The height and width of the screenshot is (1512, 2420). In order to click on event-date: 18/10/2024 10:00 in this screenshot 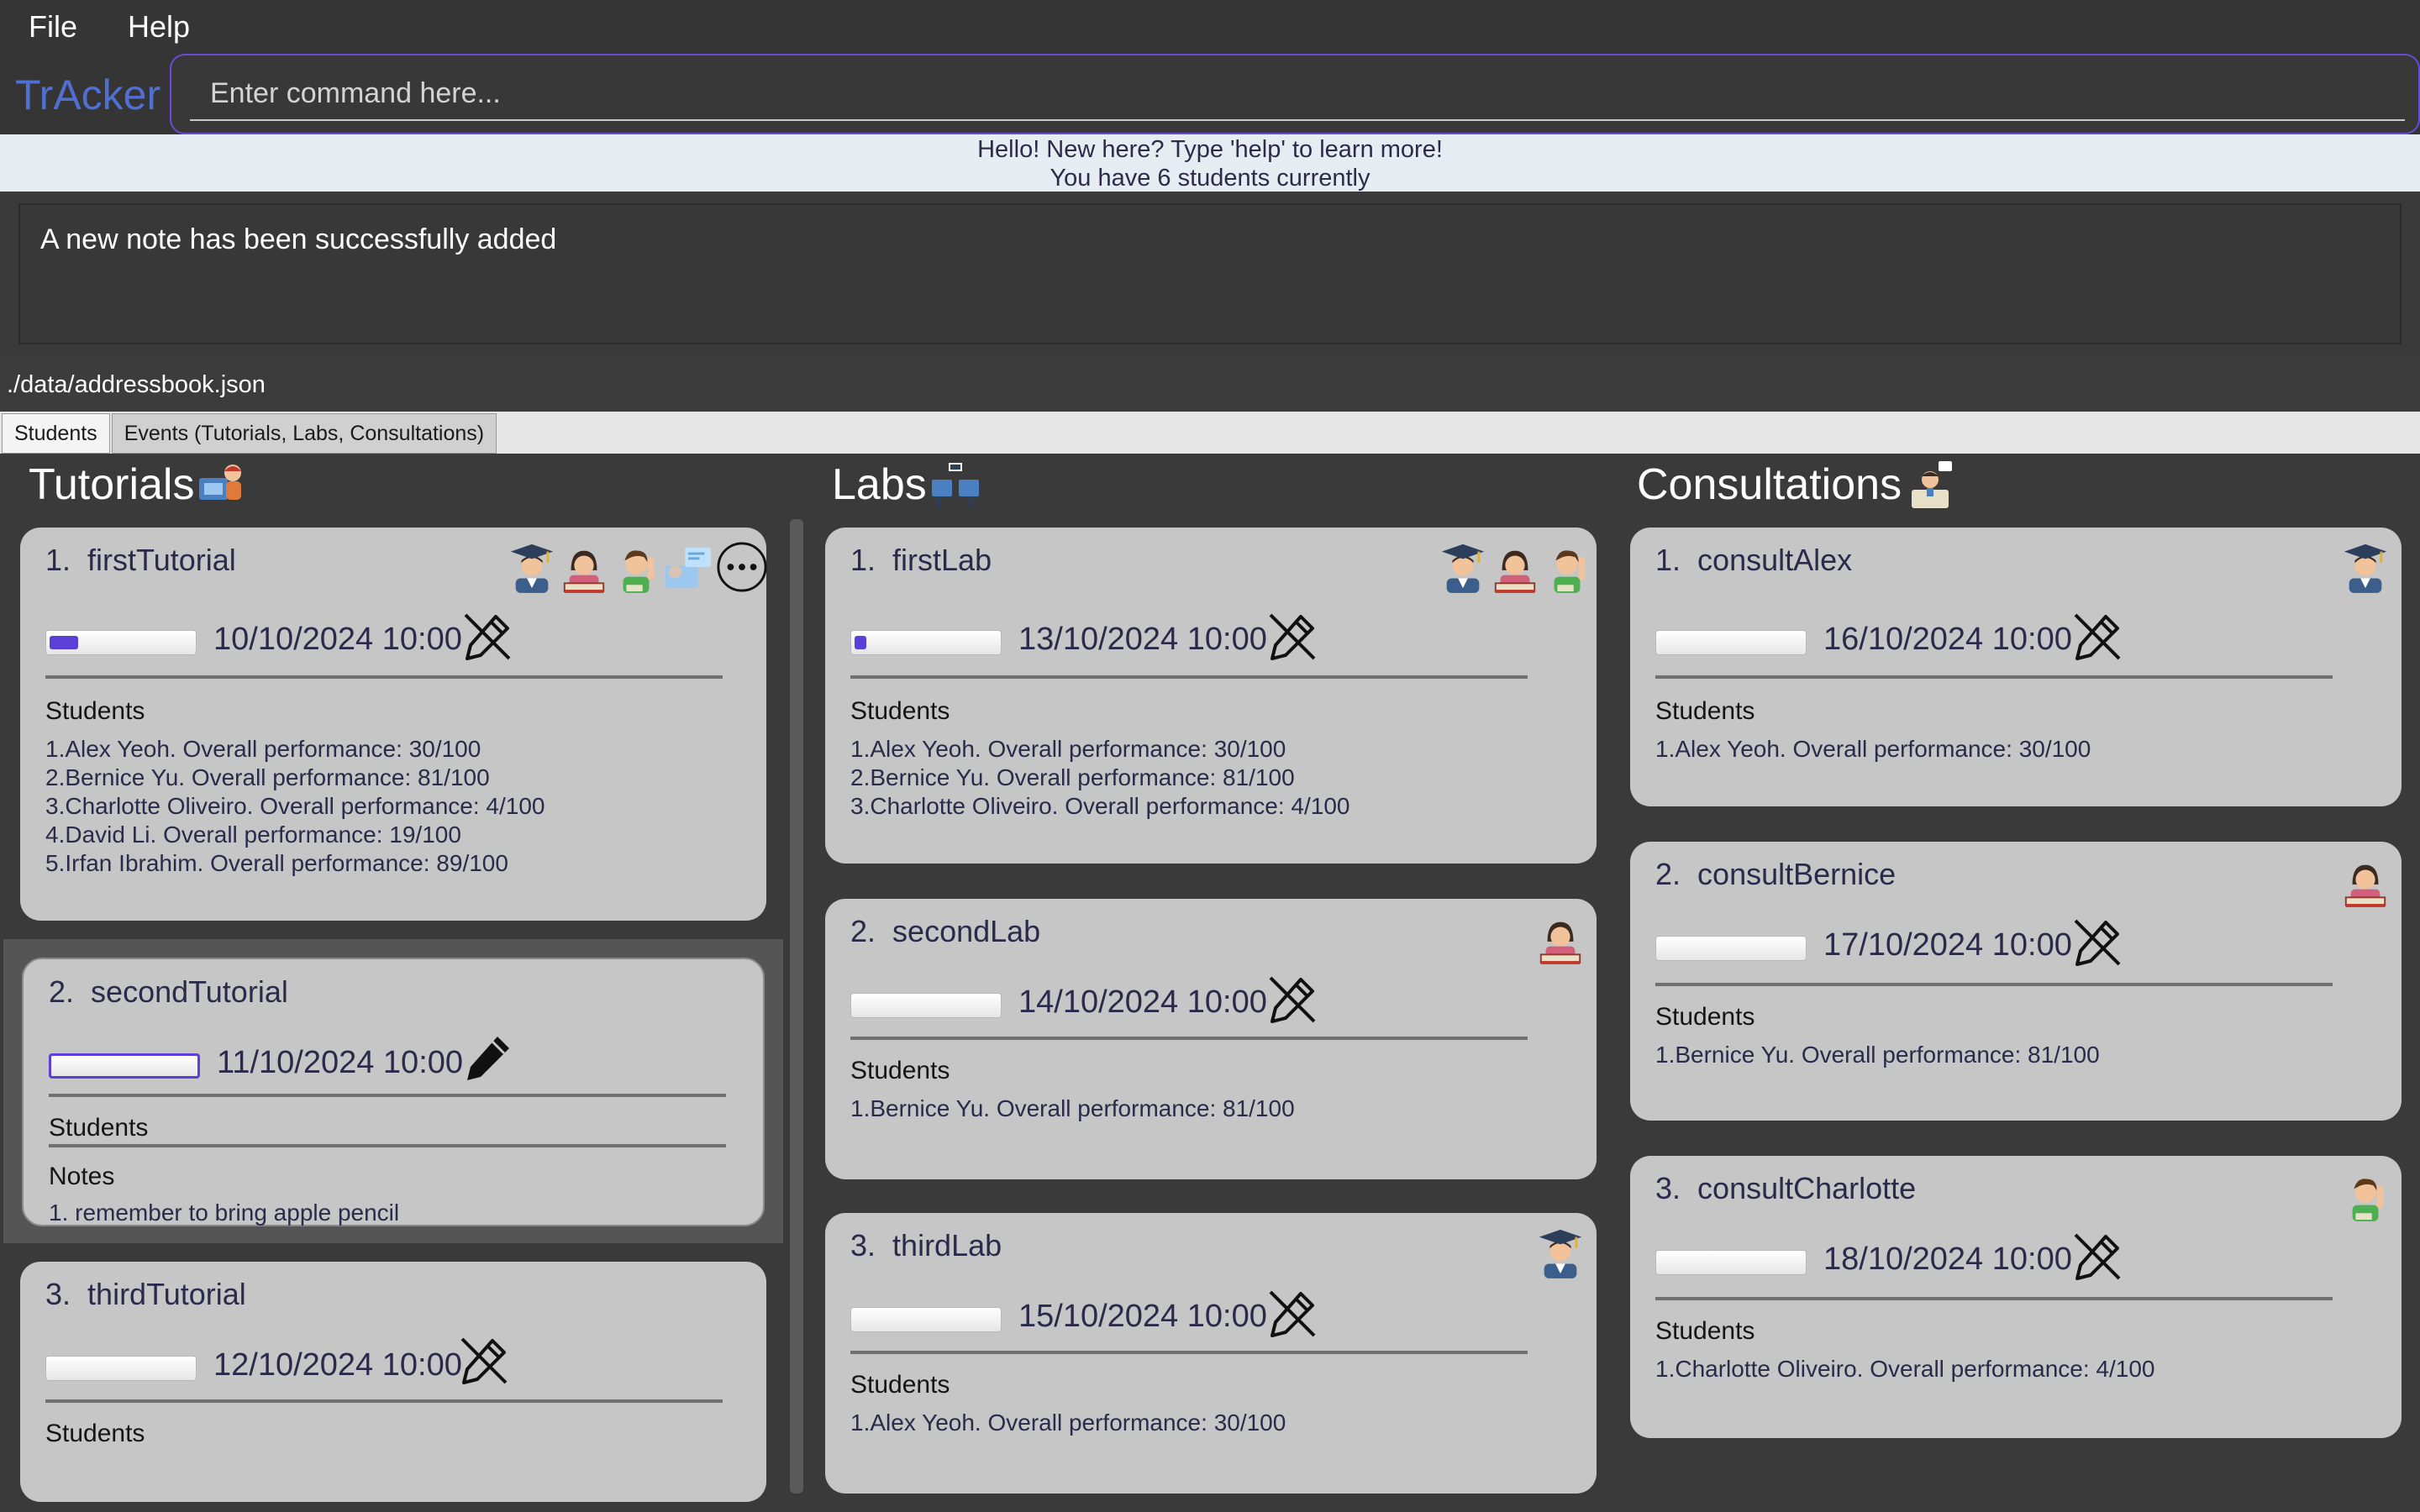, I will do `click(1947, 1259)`.